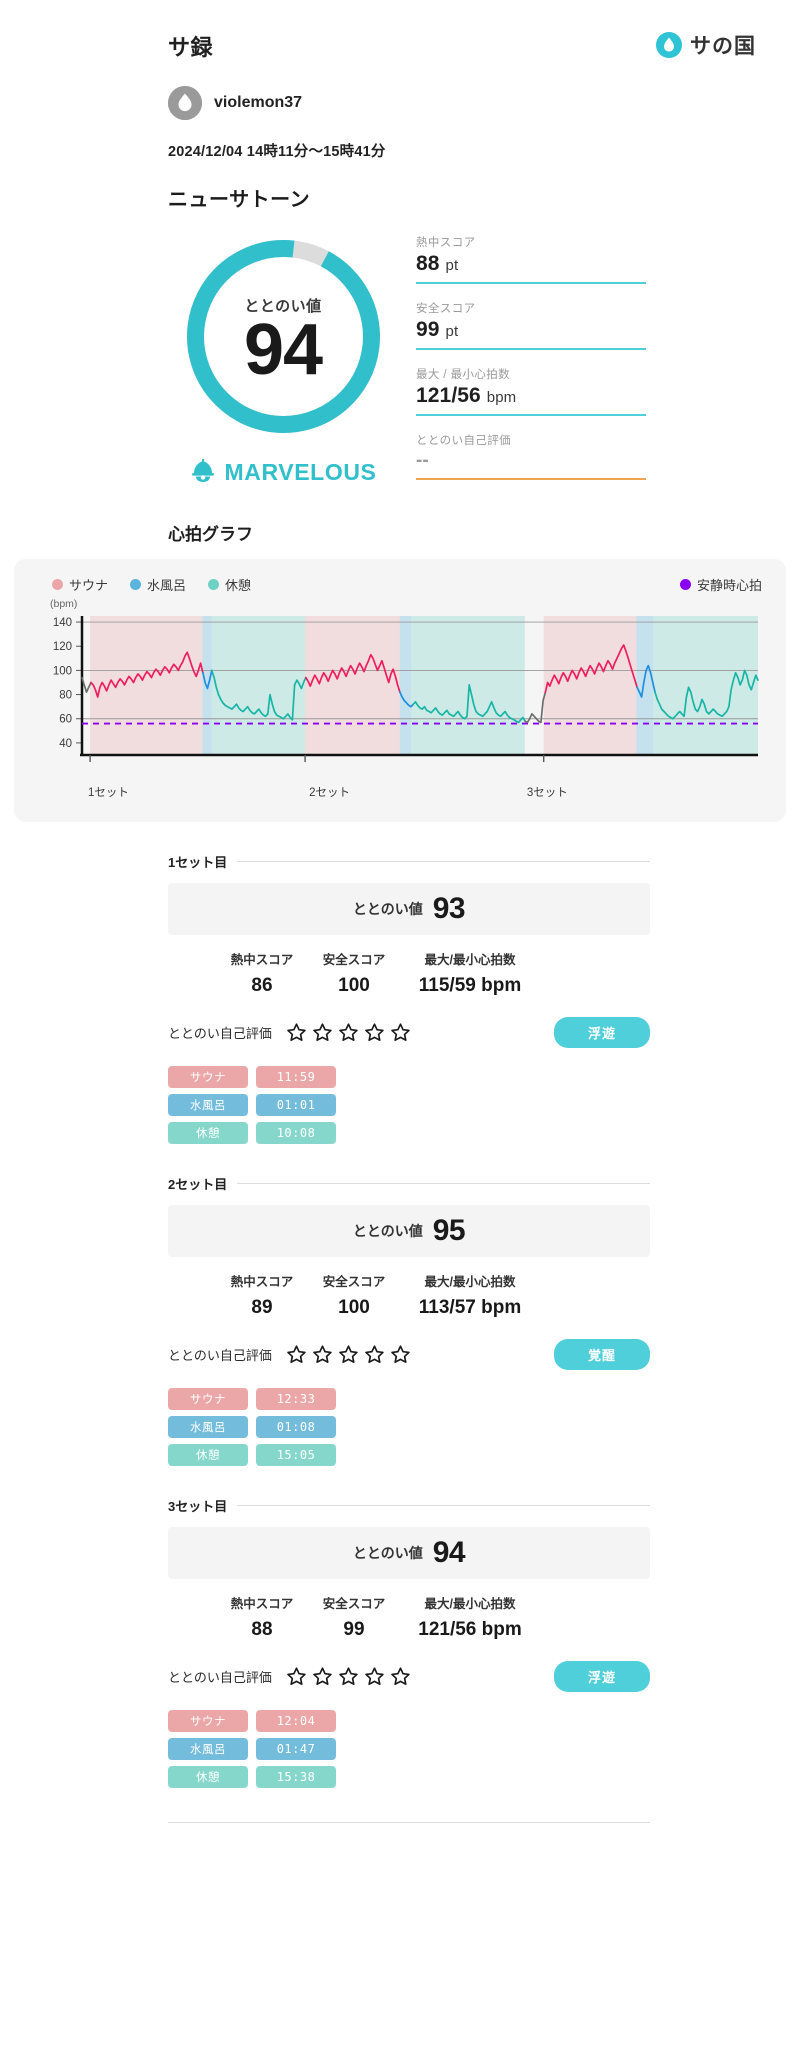 This screenshot has width=800, height=2055. I want to click on self-rating-label: ととのい自己評価, so click(220, 1677).